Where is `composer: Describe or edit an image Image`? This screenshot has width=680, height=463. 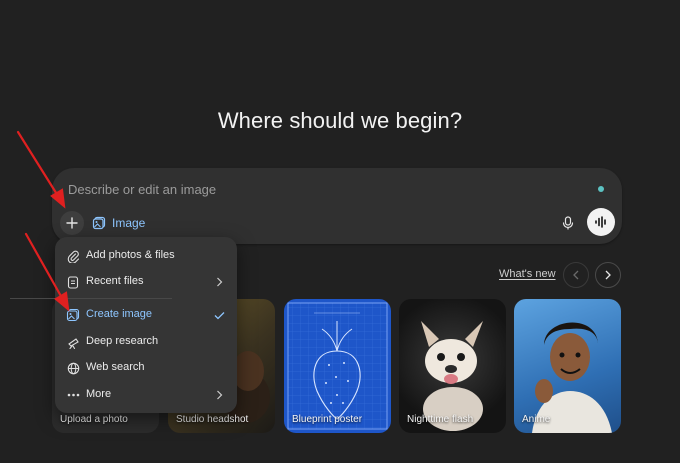 composer: Describe or edit an image Image is located at coordinates (337, 206).